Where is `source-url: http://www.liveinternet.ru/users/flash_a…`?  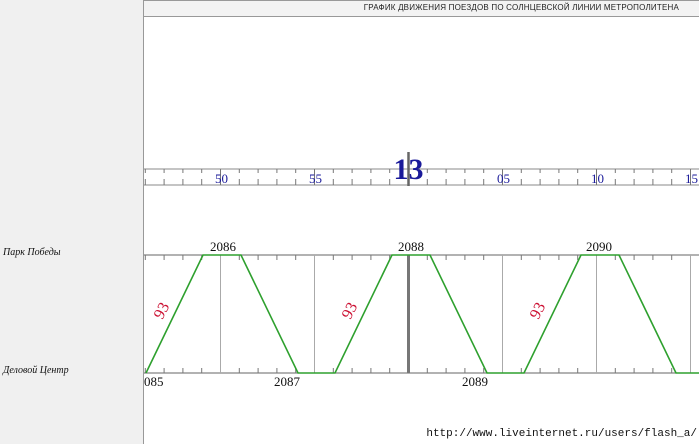 source-url: http://www.liveinternet.ru/users/flash_a… is located at coordinates (561, 434).